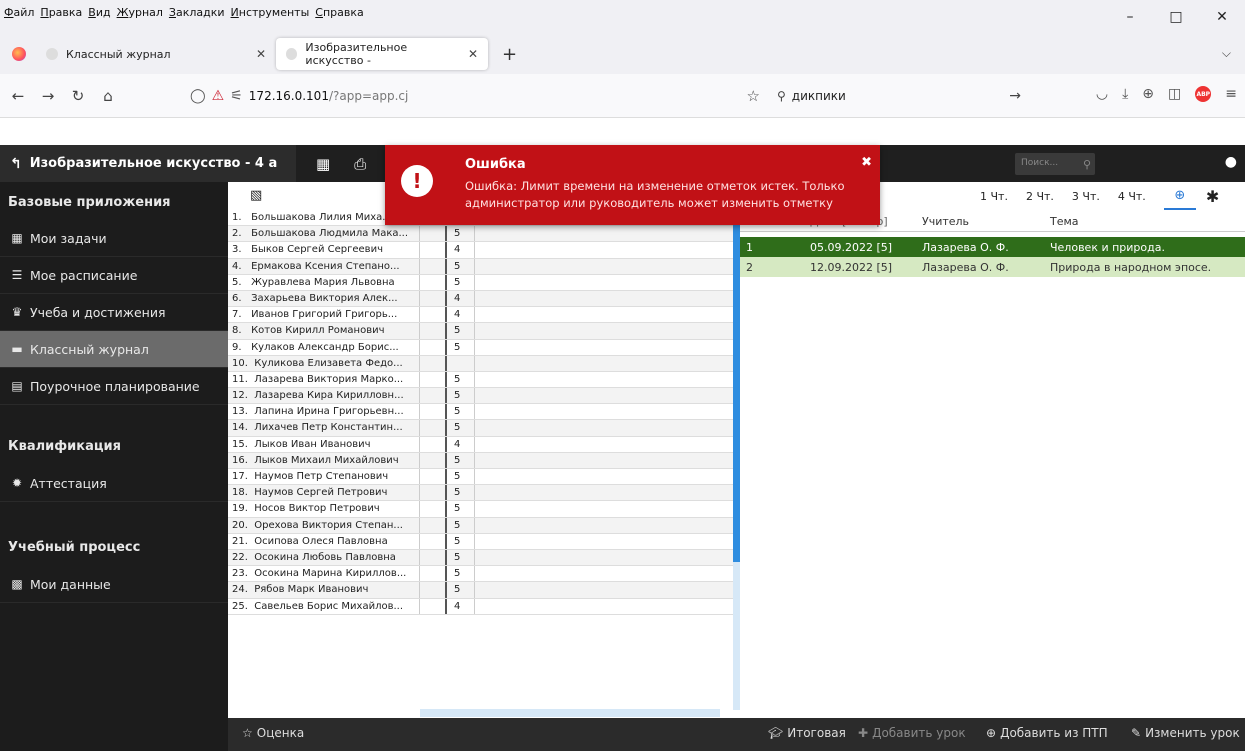 This screenshot has height=751, width=1245. I want to click on tab-quarter-1: 1 Чт., so click(994, 196).